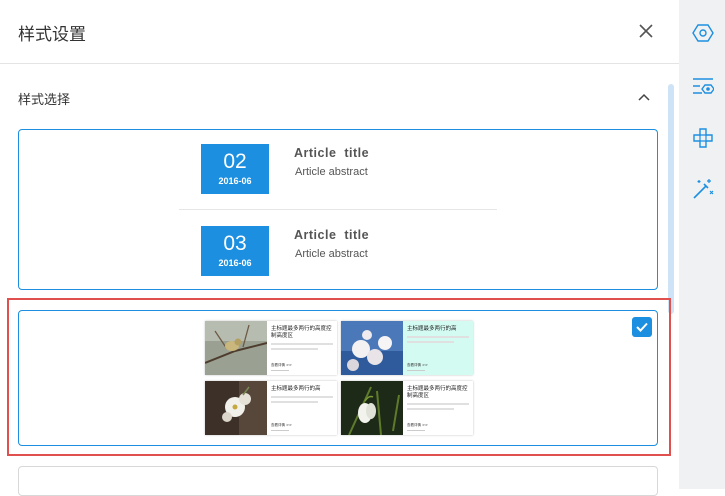 This screenshot has width=725, height=496. I want to click on snowdrop-image, so click(372, 408).